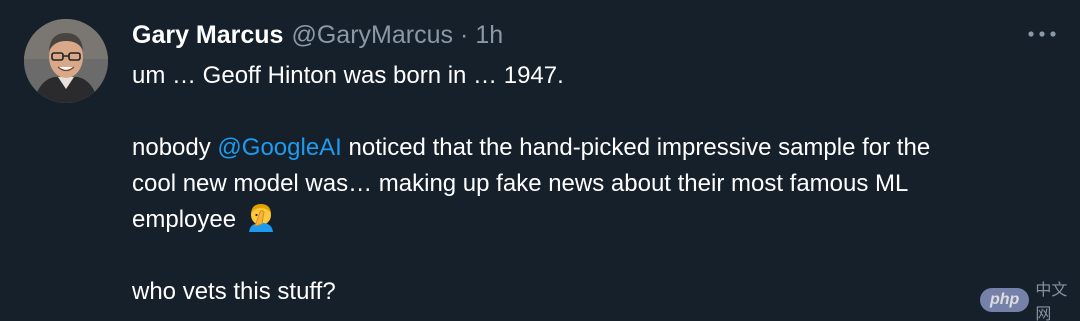 The image size is (1080, 321). Describe the element at coordinates (261, 218) in the screenshot. I see `man-facepalming-emoji-icon` at that location.